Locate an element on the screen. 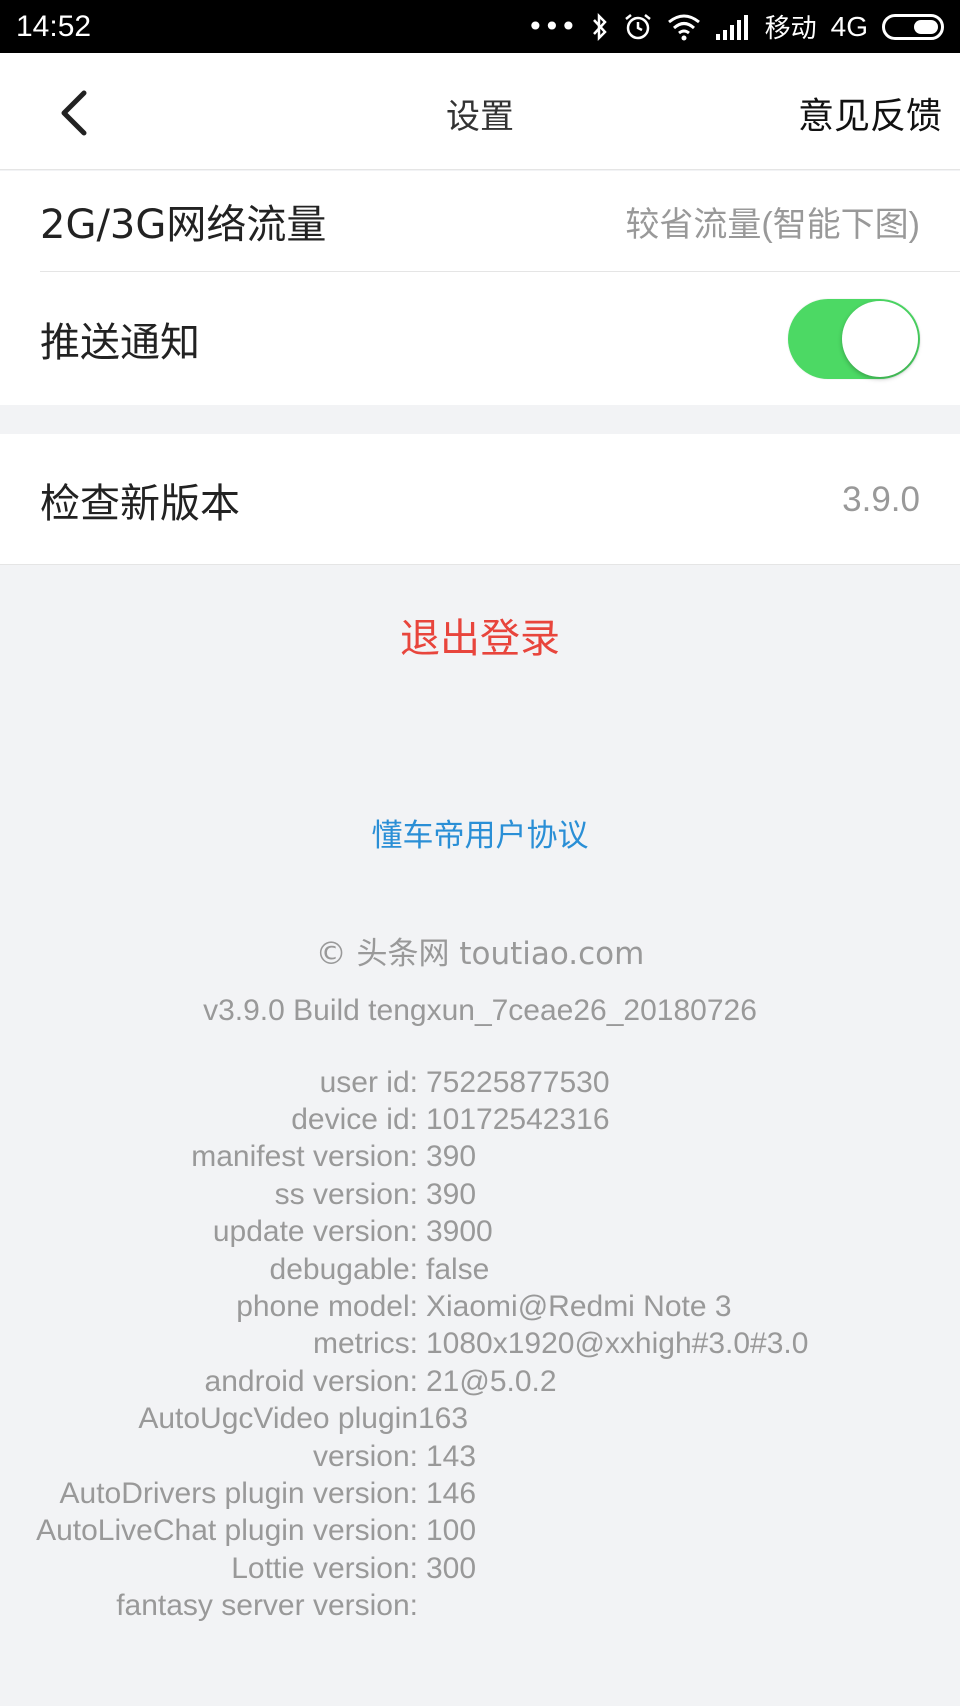 The image size is (960, 1706). push-notification-label: 推送通知 is located at coordinates (120, 342).